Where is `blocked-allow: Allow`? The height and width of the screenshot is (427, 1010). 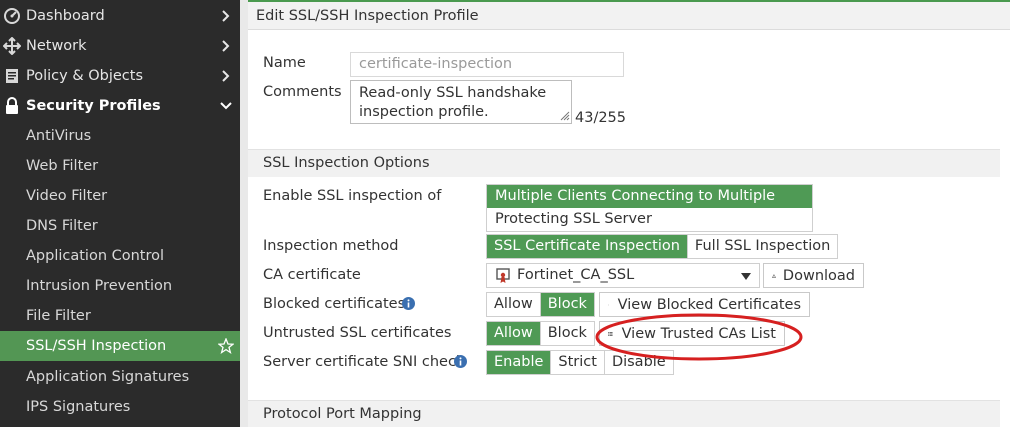 blocked-allow: Allow is located at coordinates (514, 304).